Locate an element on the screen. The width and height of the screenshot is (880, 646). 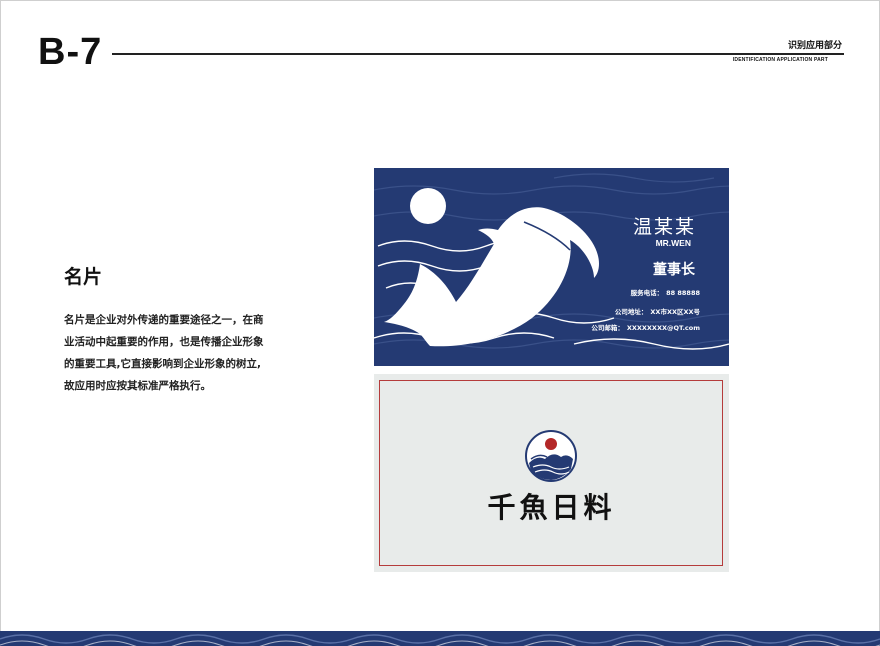
description-line: 的重要工具,它直接影响到企业形象的树立, is located at coordinates (162, 364).